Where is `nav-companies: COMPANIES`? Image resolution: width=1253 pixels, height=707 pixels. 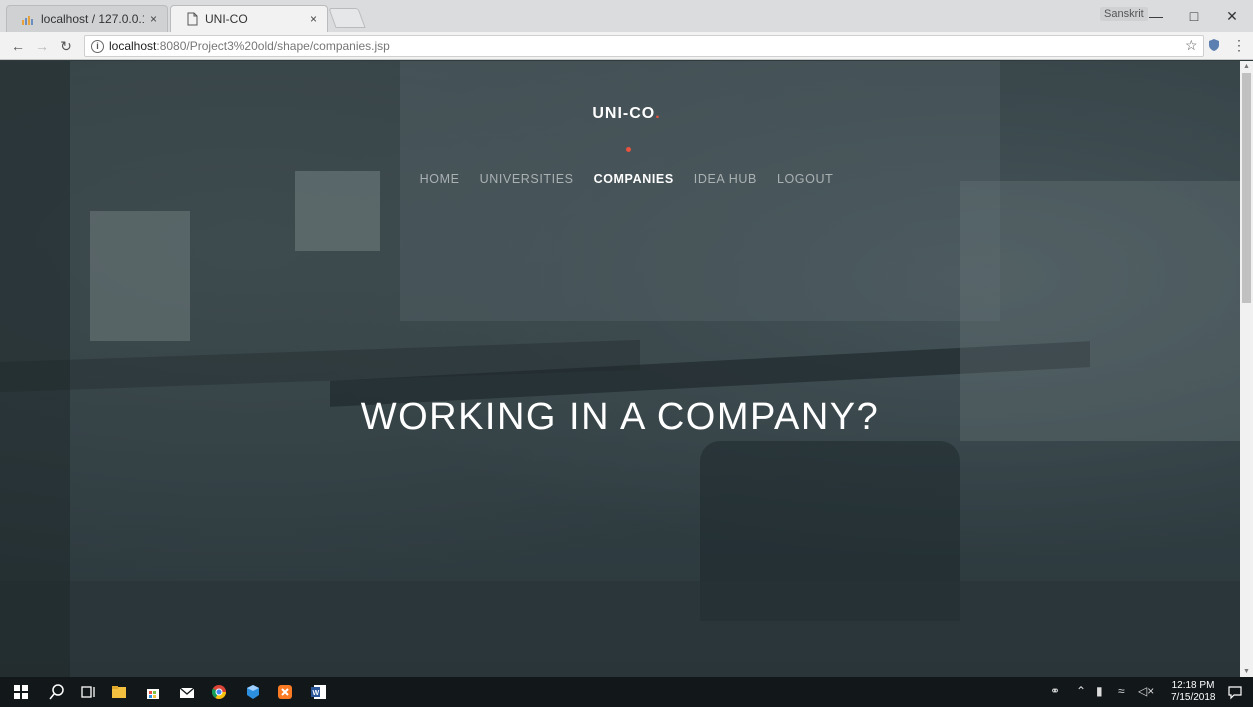 nav-companies: COMPANIES is located at coordinates (634, 179).